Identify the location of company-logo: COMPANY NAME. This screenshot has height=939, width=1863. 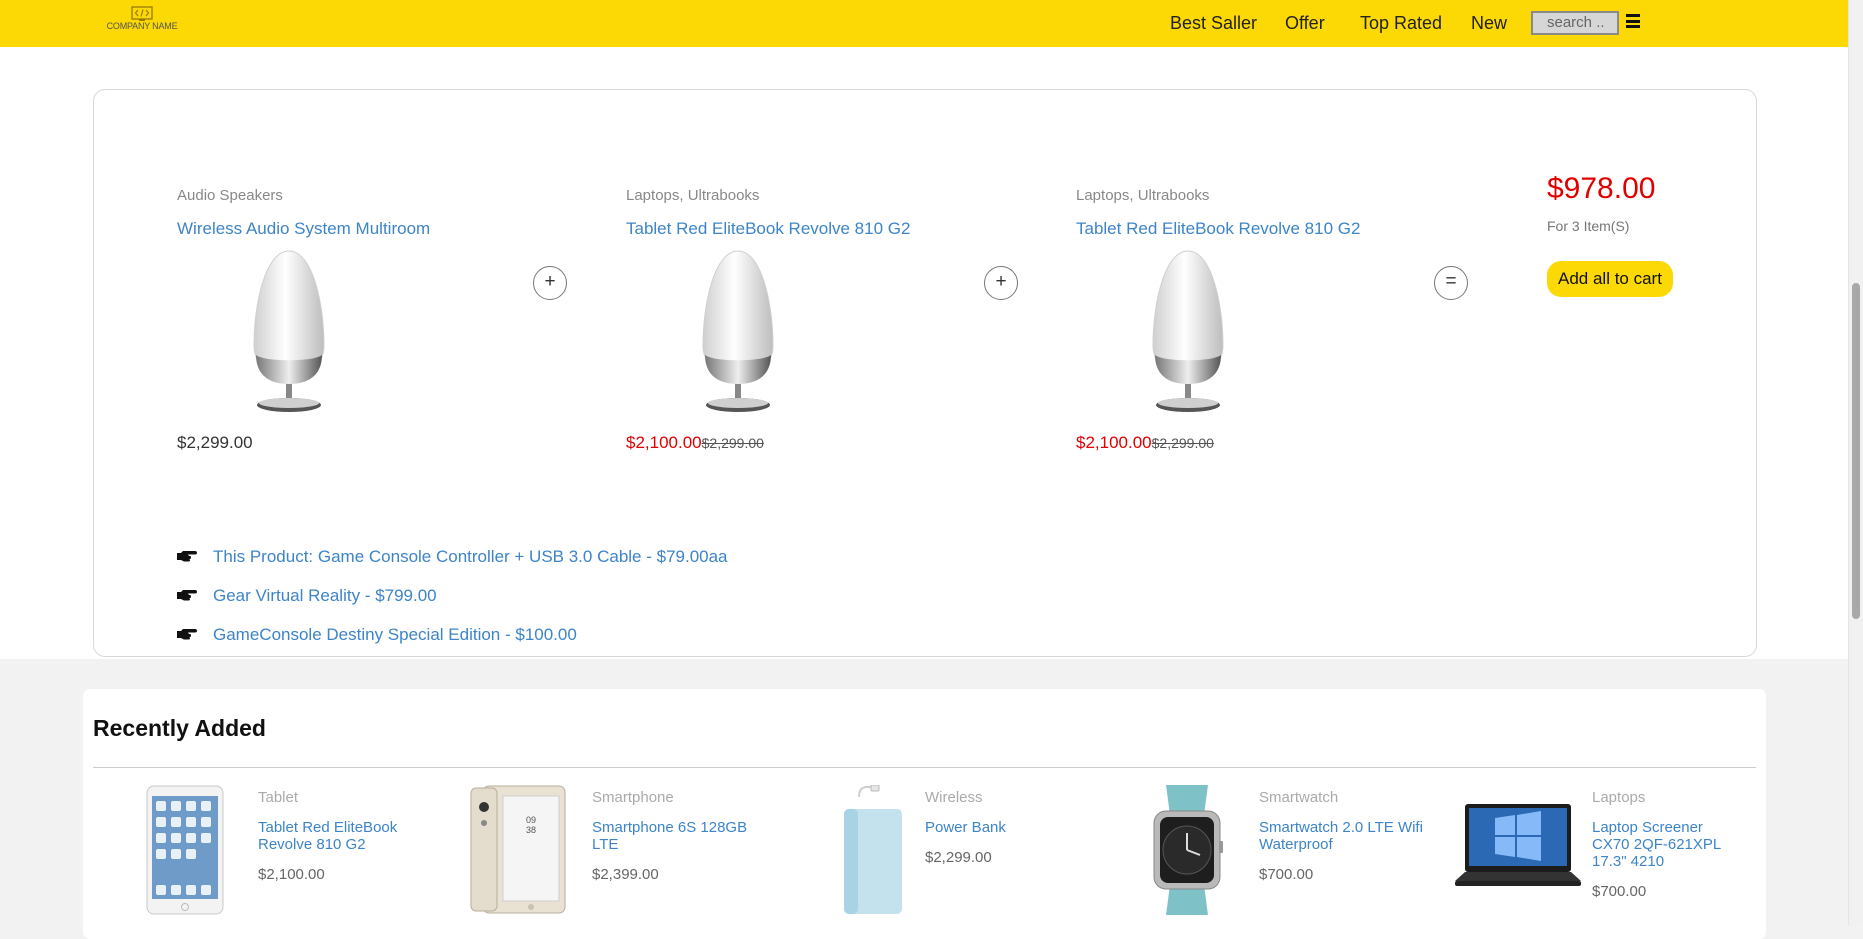
(142, 23).